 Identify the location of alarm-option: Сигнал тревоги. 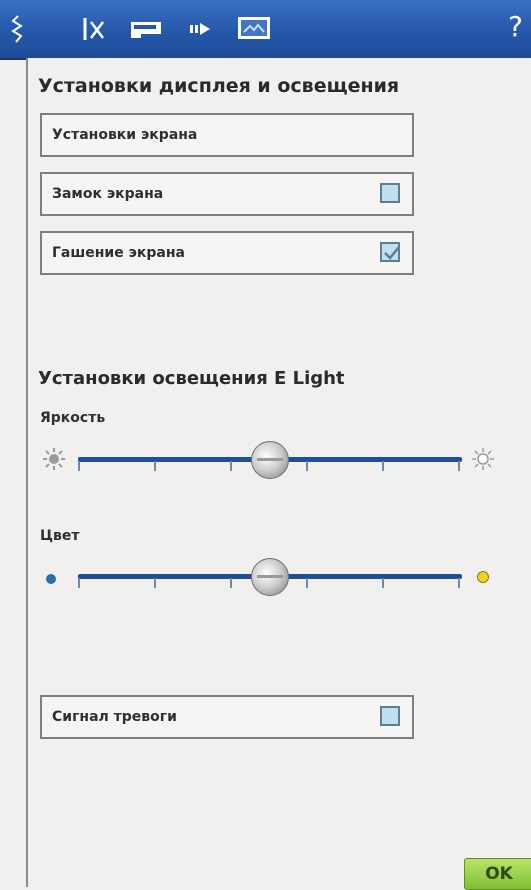
(227, 717).